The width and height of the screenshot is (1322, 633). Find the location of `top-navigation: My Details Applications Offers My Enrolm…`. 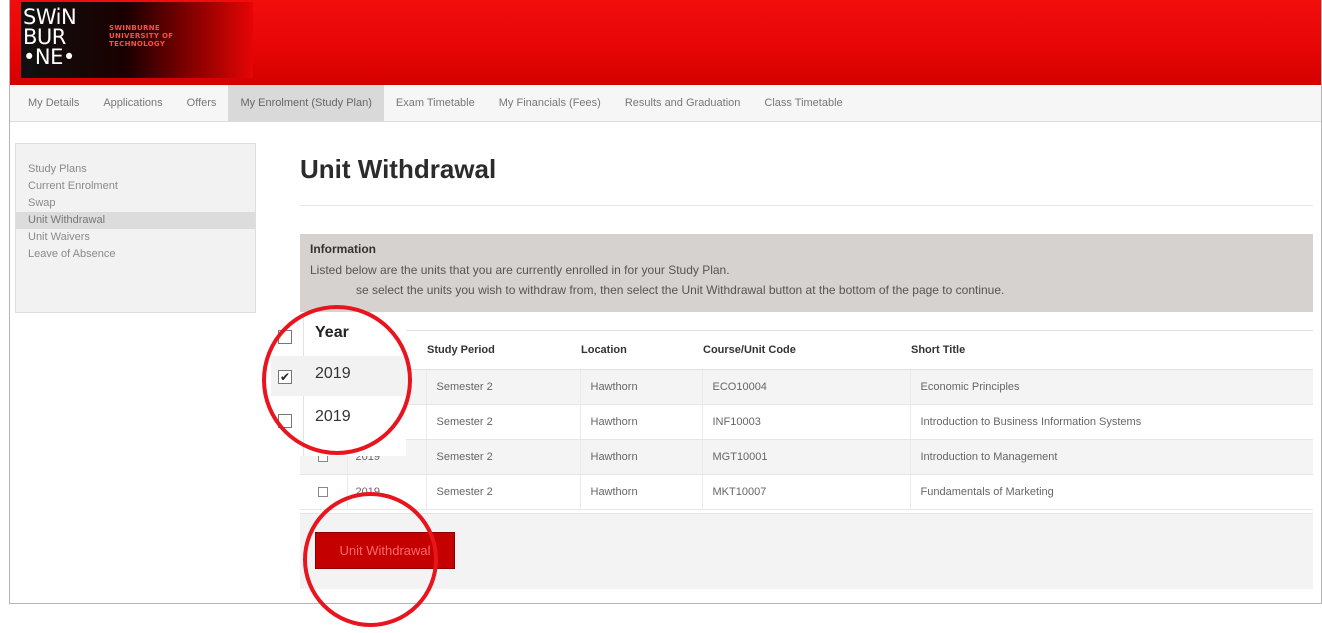

top-navigation: My Details Applications Offers My Enrolm… is located at coordinates (665, 103).